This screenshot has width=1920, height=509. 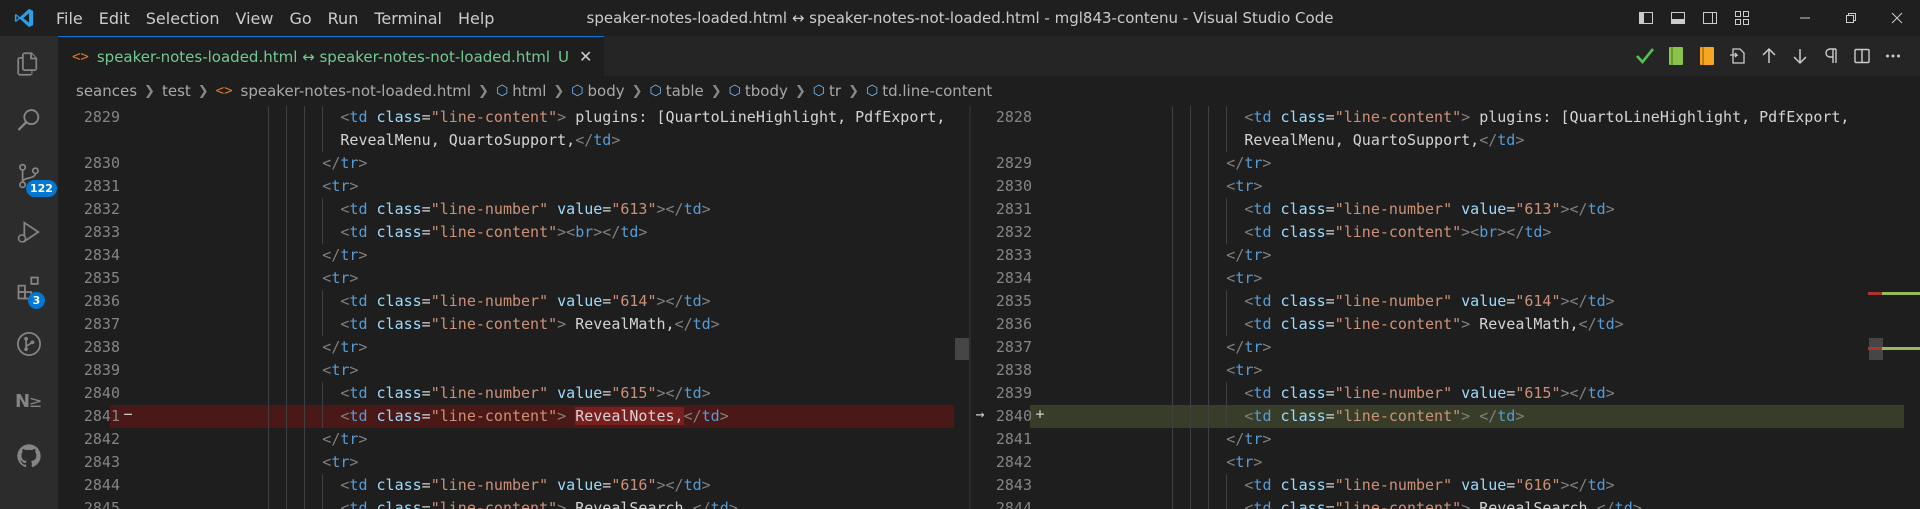 What do you see at coordinates (1897, 18) in the screenshot?
I see `close-icon` at bounding box center [1897, 18].